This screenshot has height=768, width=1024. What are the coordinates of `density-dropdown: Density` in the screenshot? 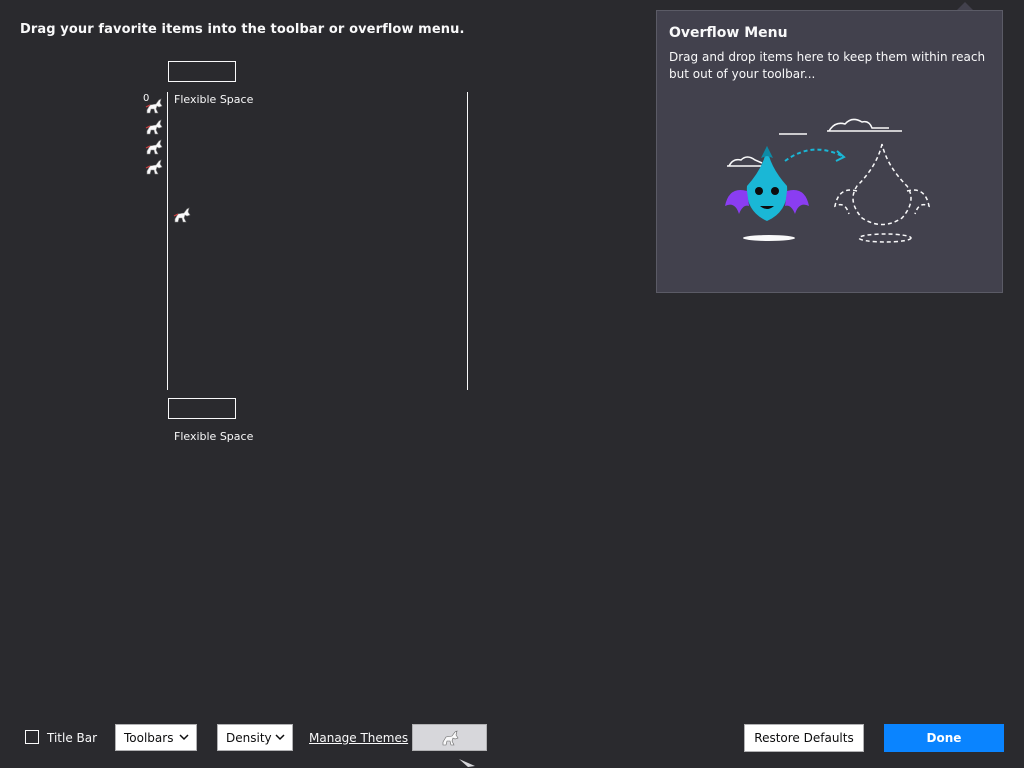 It's located at (255, 737).